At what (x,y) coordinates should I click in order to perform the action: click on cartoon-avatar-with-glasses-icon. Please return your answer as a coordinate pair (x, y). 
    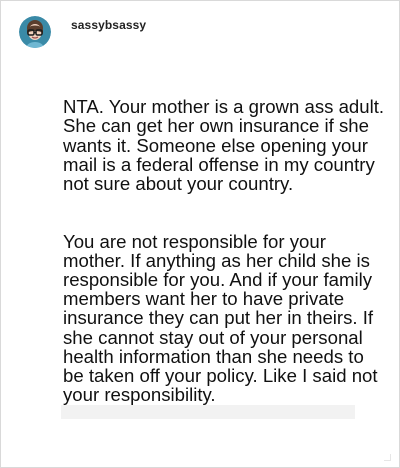
    Looking at the image, I should click on (35, 32).